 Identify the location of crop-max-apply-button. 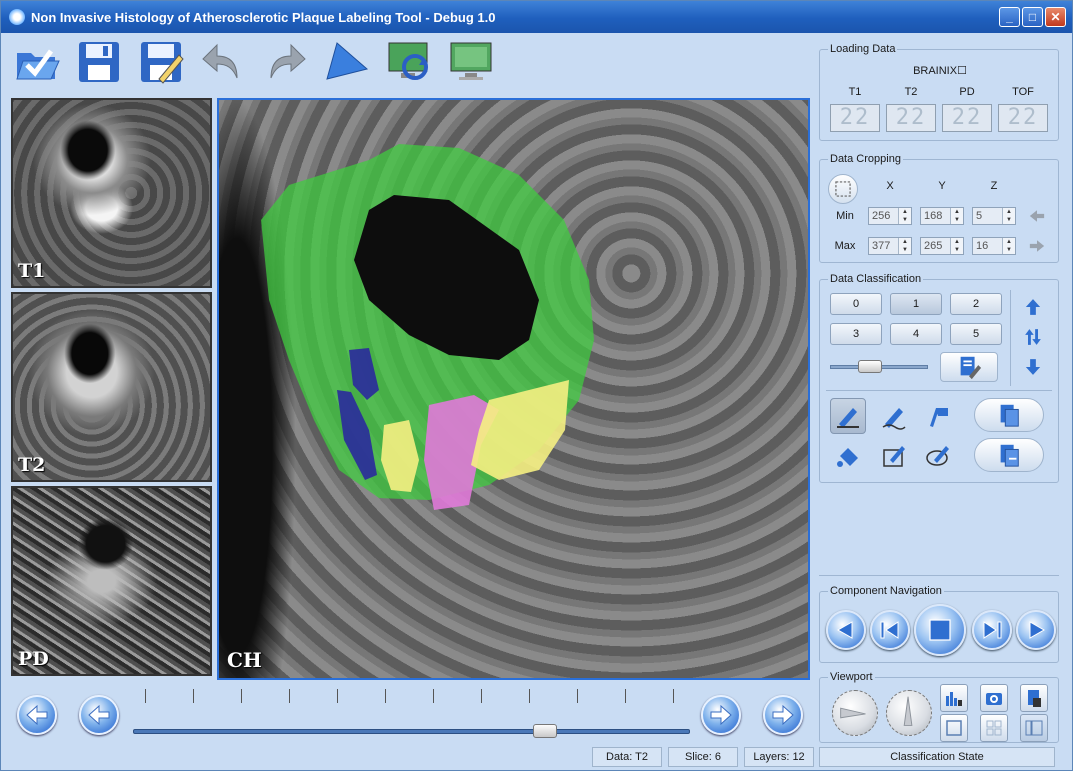
(1037, 246).